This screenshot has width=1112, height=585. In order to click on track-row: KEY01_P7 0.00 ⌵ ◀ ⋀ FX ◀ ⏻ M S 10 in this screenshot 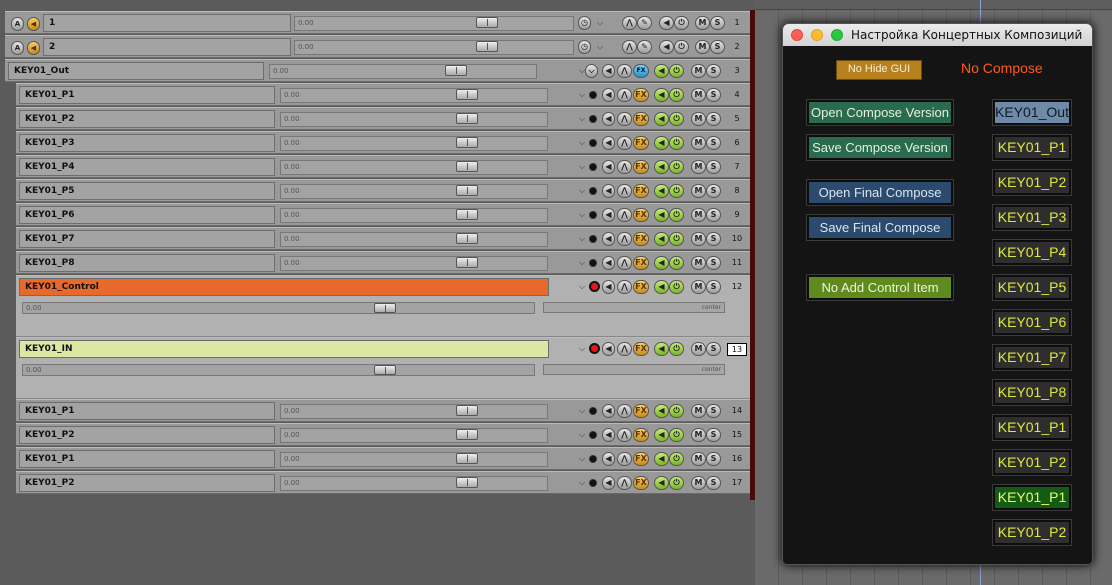, I will do `click(383, 238)`.